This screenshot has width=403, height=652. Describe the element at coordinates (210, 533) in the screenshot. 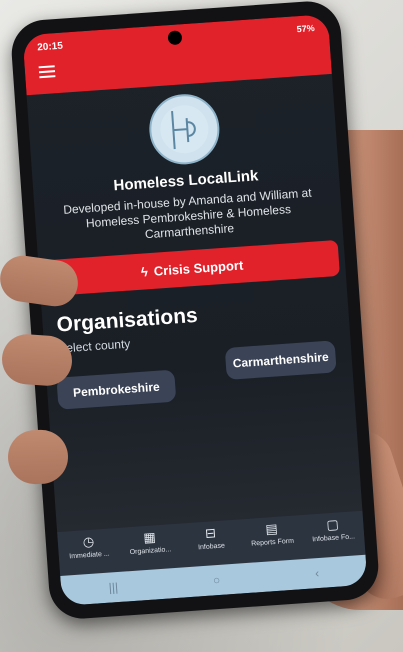

I see `book-icon: ⊟` at that location.